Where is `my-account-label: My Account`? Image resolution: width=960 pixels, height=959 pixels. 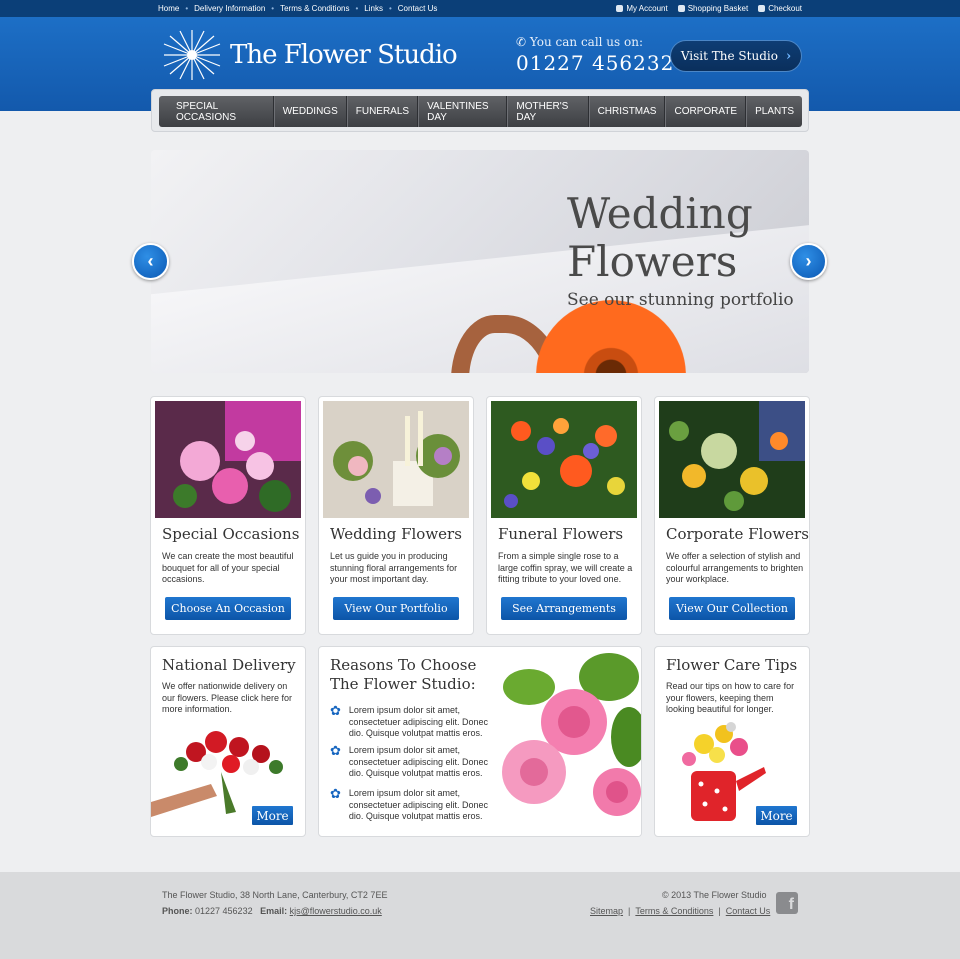 my-account-label: My Account is located at coordinates (647, 8).